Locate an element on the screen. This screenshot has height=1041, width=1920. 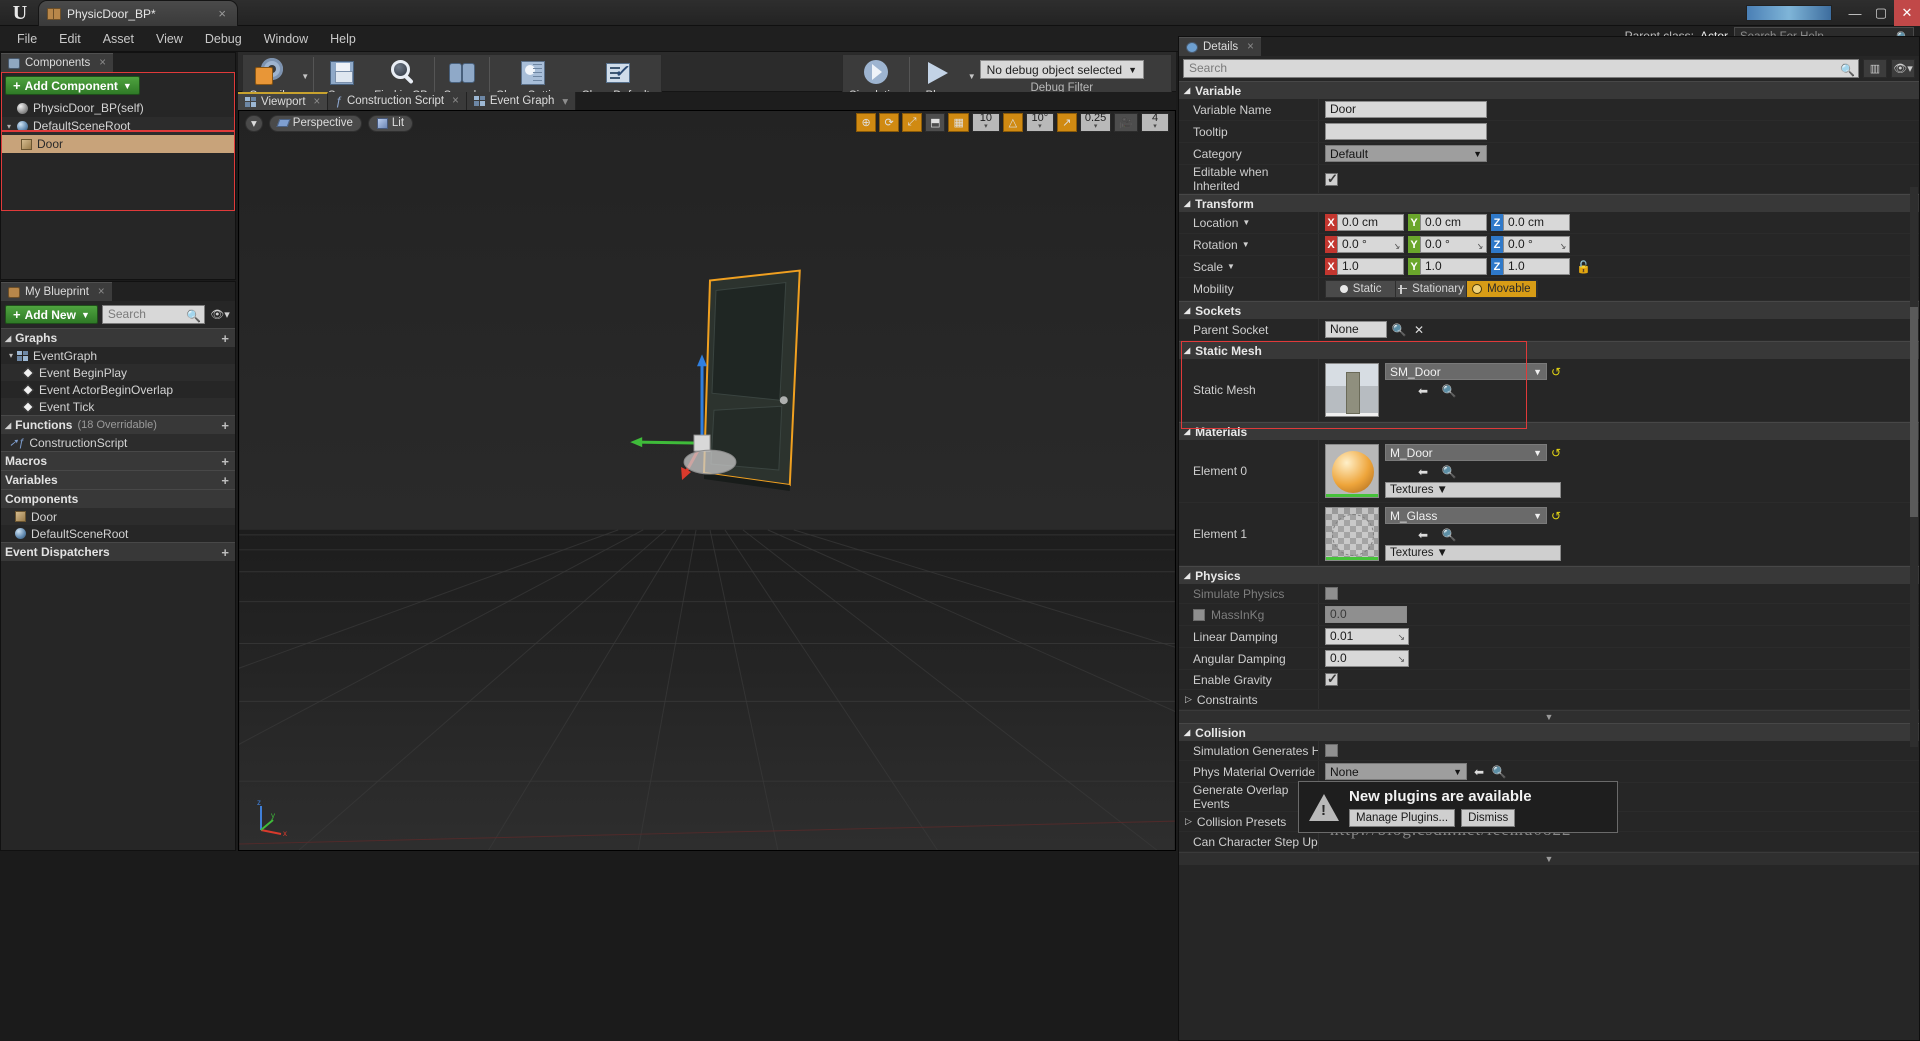
variable-name-input: Door is located at coordinates (1406, 109).